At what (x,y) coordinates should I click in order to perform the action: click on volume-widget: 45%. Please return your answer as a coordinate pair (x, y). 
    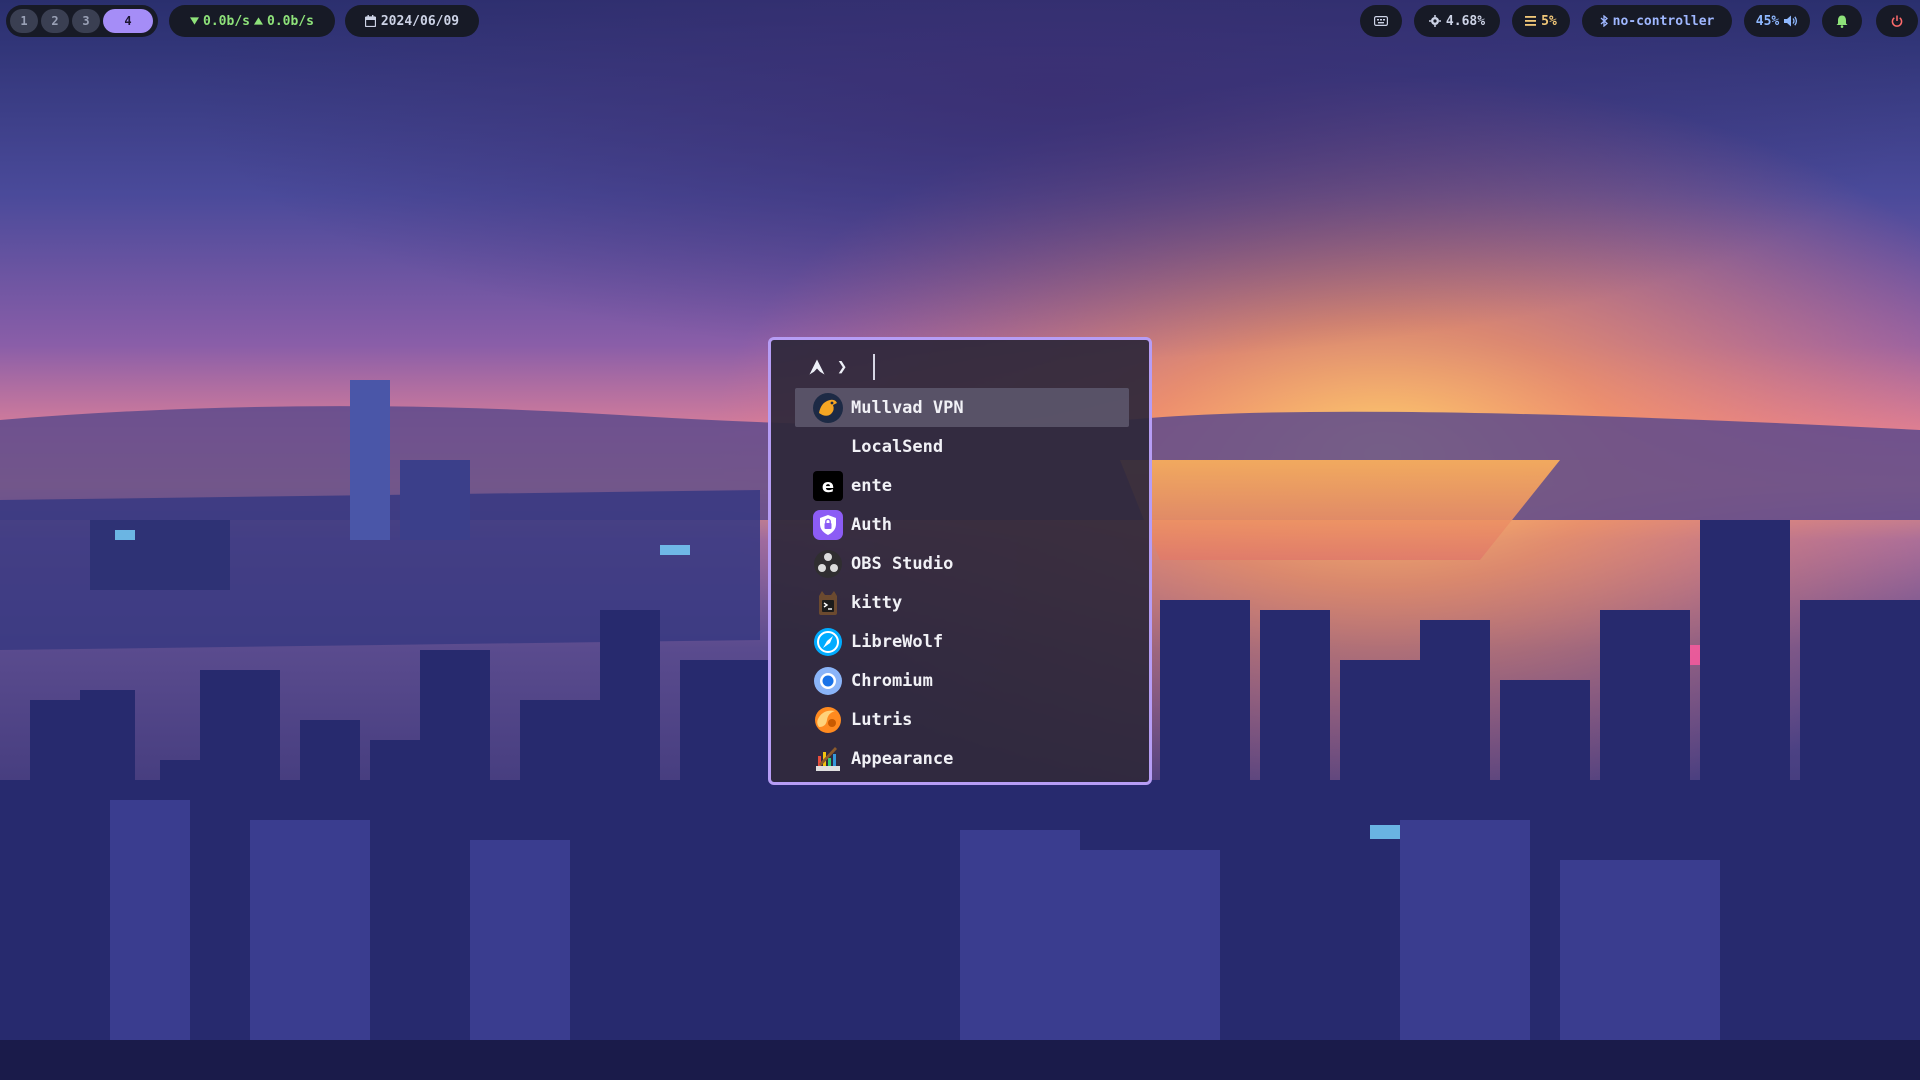
    Looking at the image, I should click on (1777, 21).